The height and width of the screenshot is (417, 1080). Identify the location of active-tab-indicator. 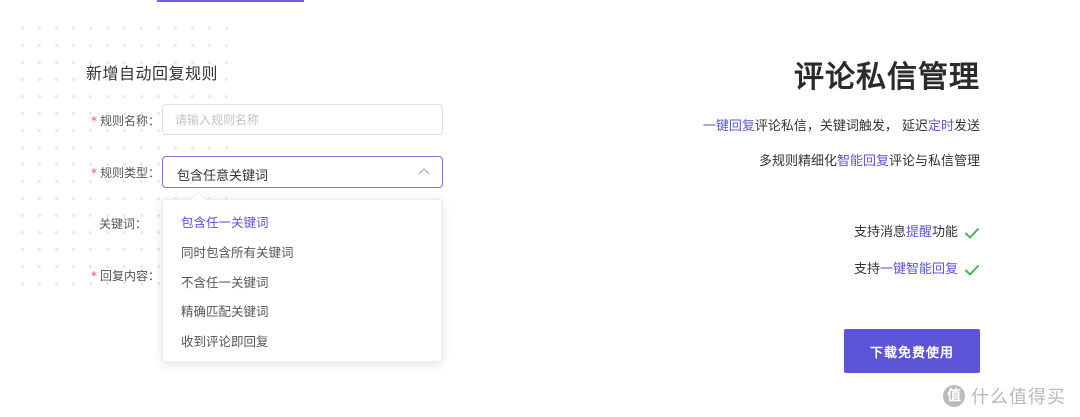
(230, 1).